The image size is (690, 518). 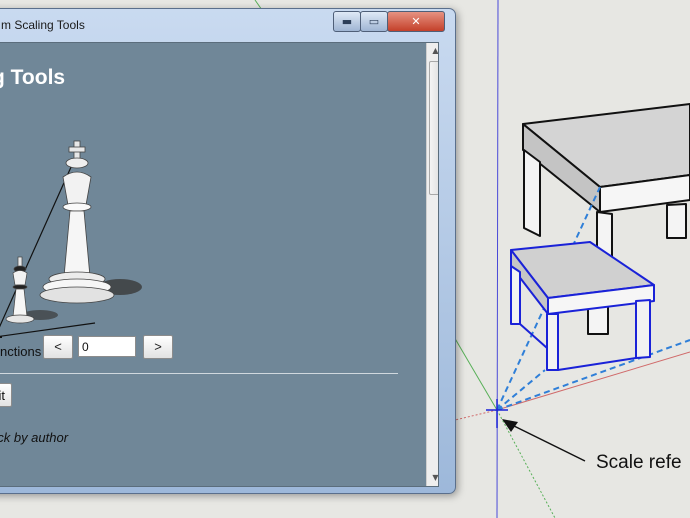 I want to click on dialog-titlebar: m Scaling Tools ▬ ▭ ✕, so click(x=227, y=23).